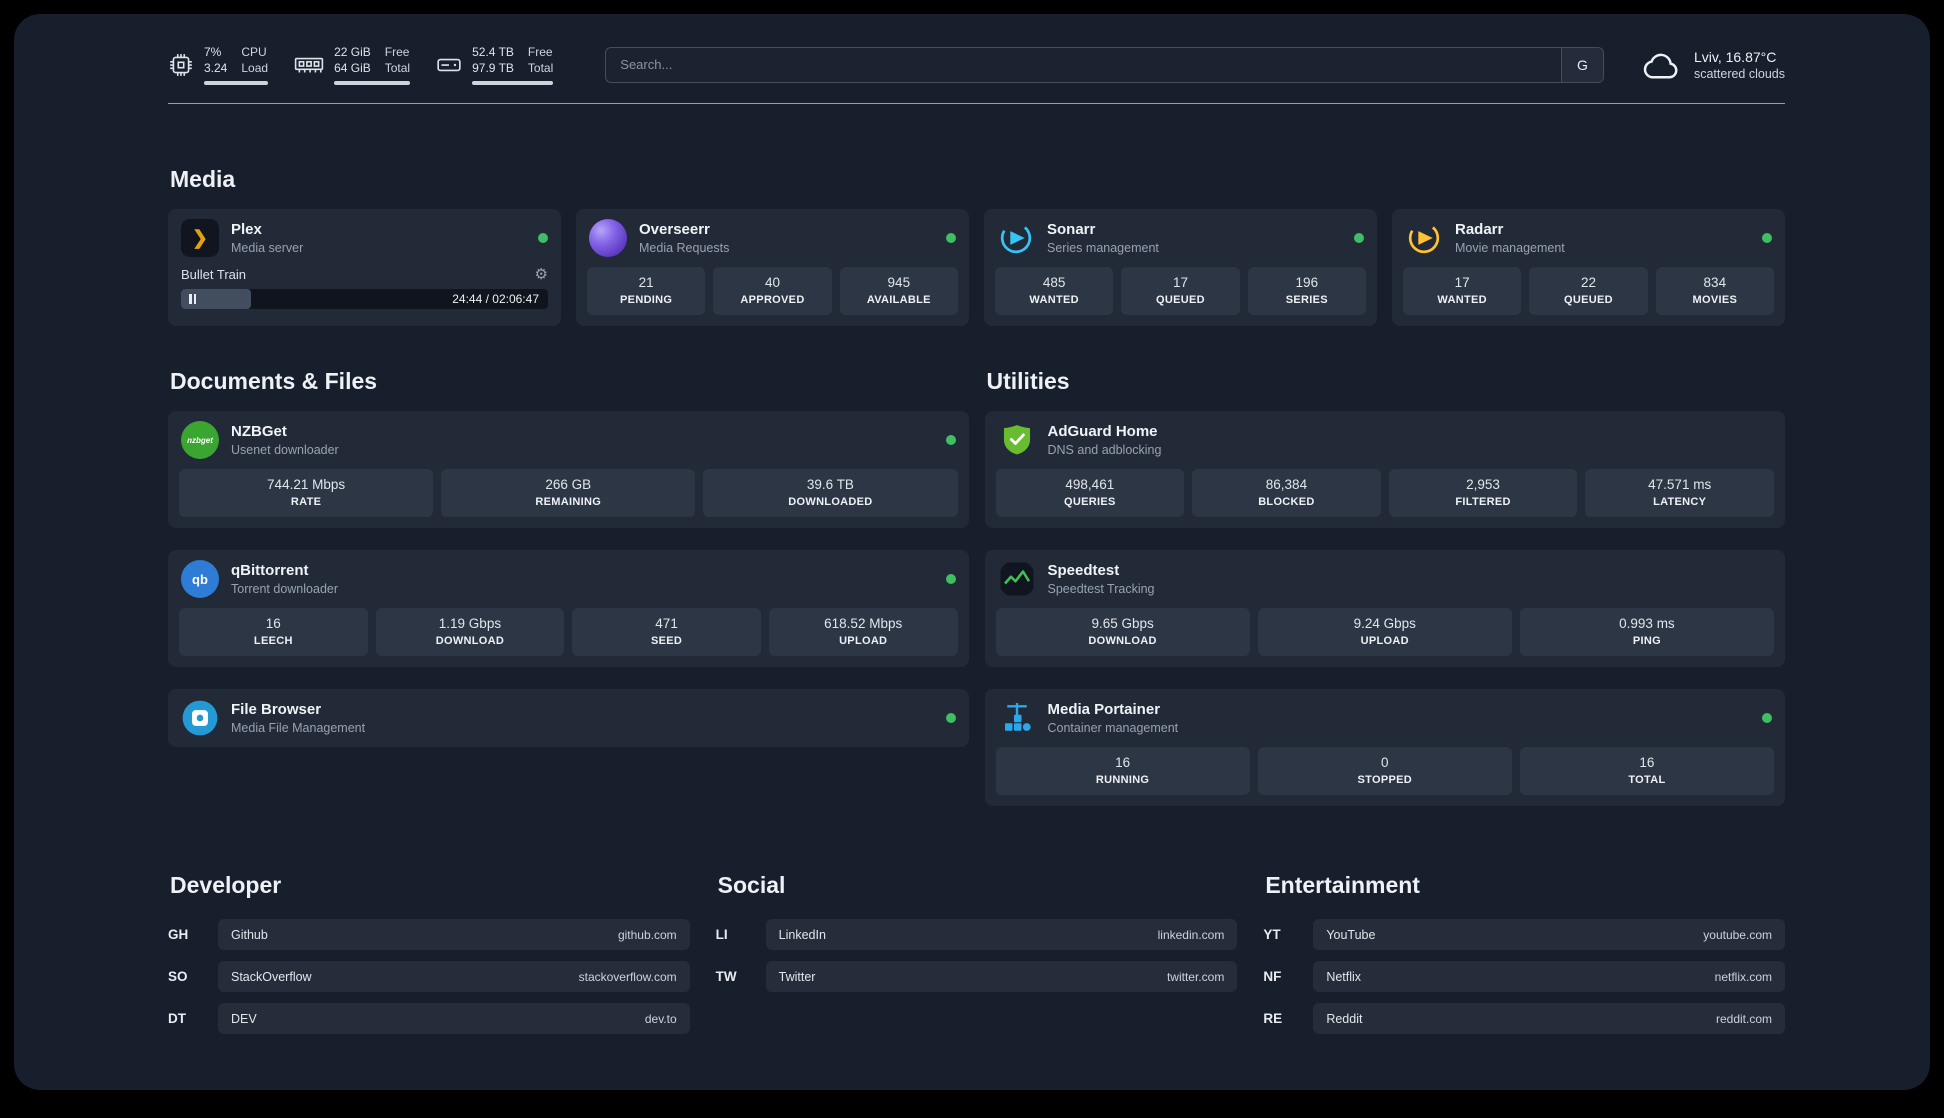 Image resolution: width=1944 pixels, height=1118 pixels. Describe the element at coordinates (276, 709) in the screenshot. I see `app-name: File Browser` at that location.